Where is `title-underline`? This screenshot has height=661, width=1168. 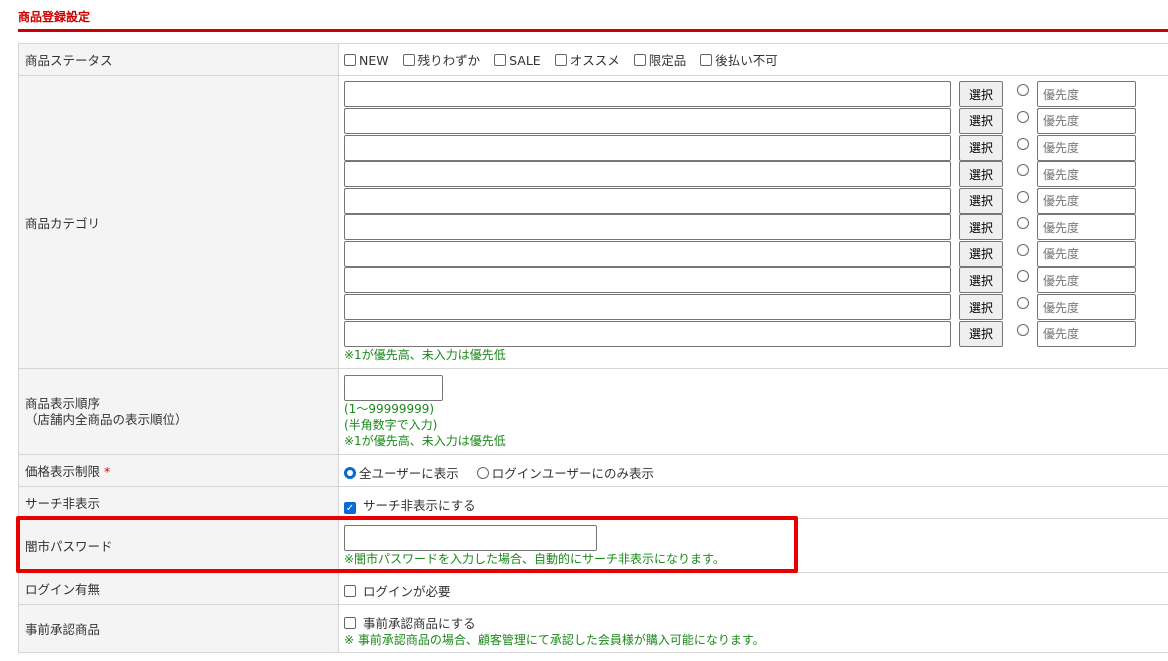 title-underline is located at coordinates (593, 30).